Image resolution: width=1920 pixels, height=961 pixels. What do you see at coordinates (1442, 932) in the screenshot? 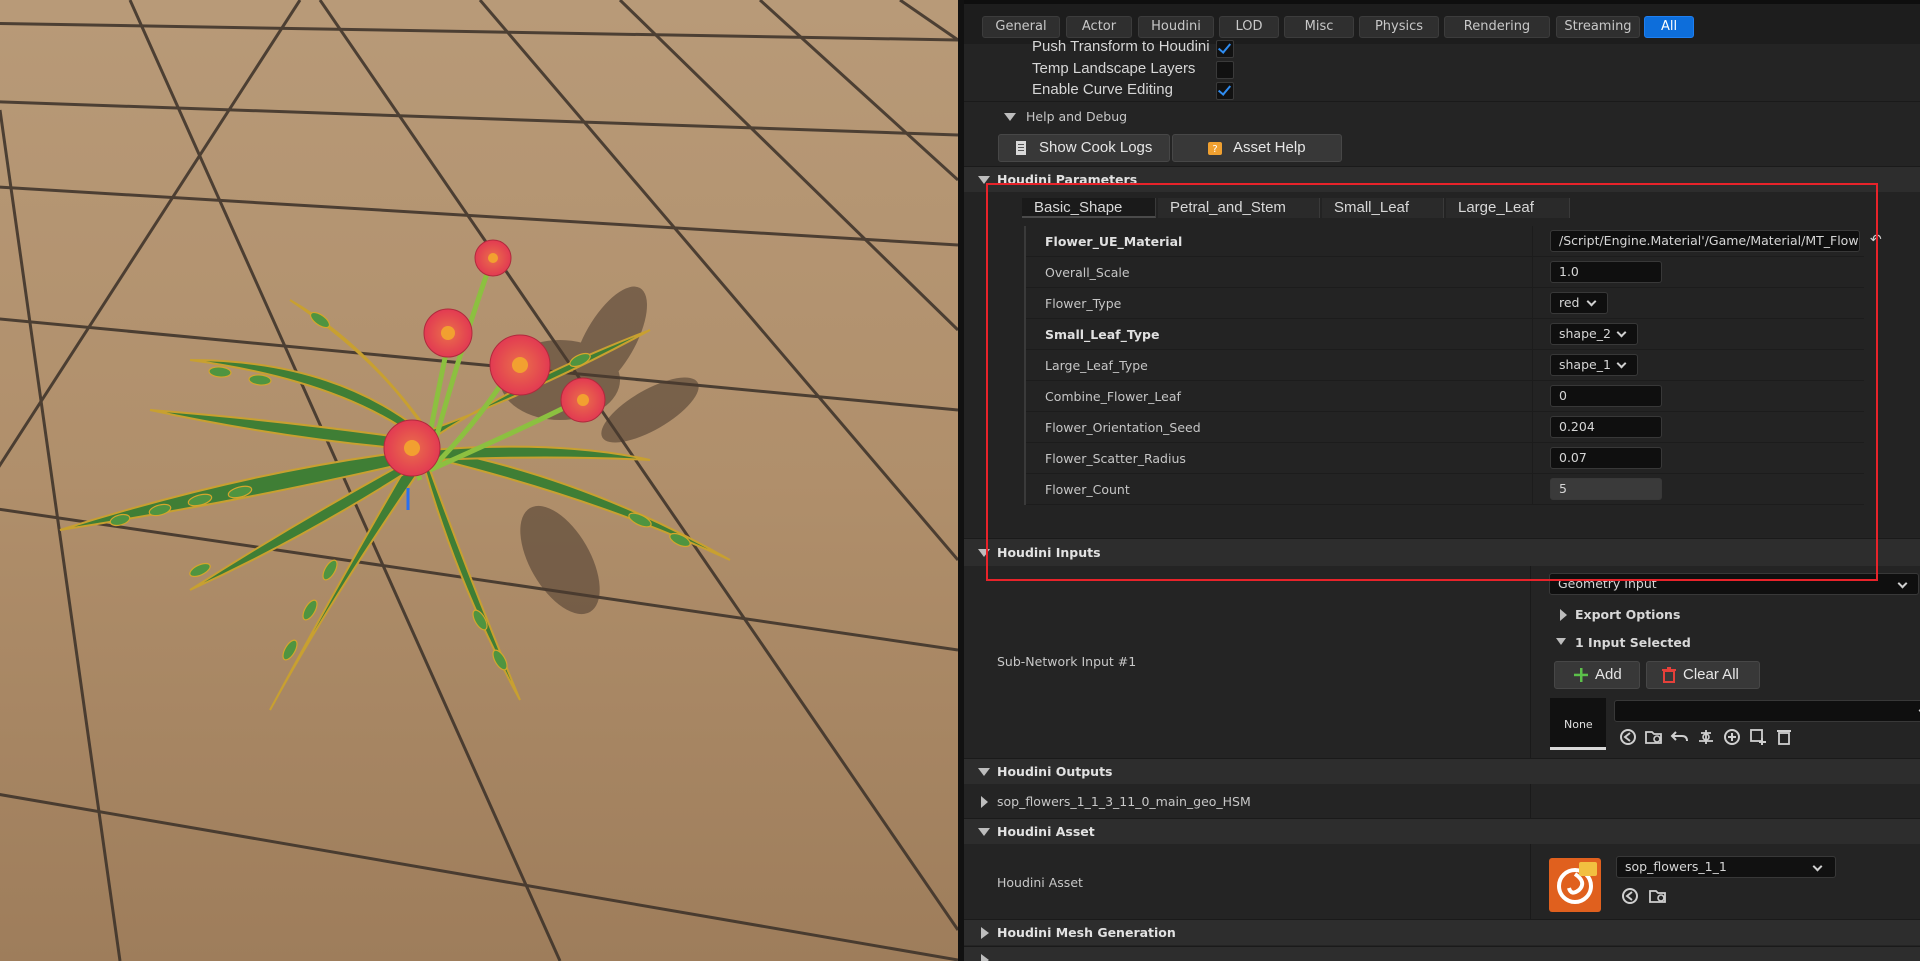
I see `houdini-mesh-generation-header: Houdini Mesh Generation` at bounding box center [1442, 932].